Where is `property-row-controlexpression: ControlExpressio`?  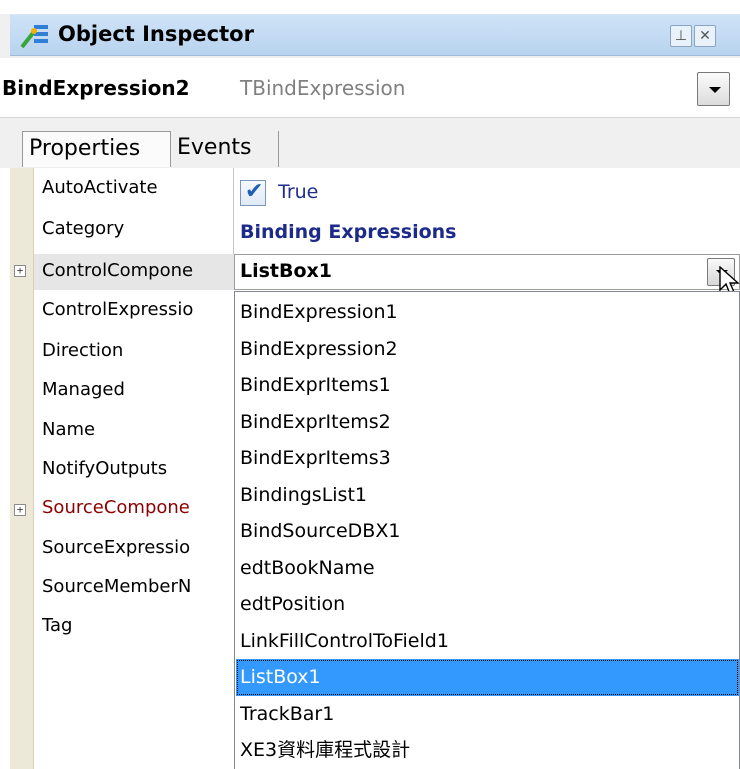
property-row-controlexpression: ControlExpressio is located at coordinates (134, 311).